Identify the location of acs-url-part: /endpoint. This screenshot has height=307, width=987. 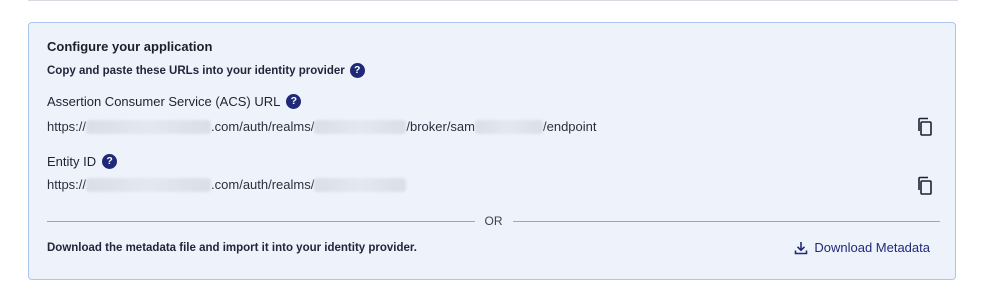
(570, 126).